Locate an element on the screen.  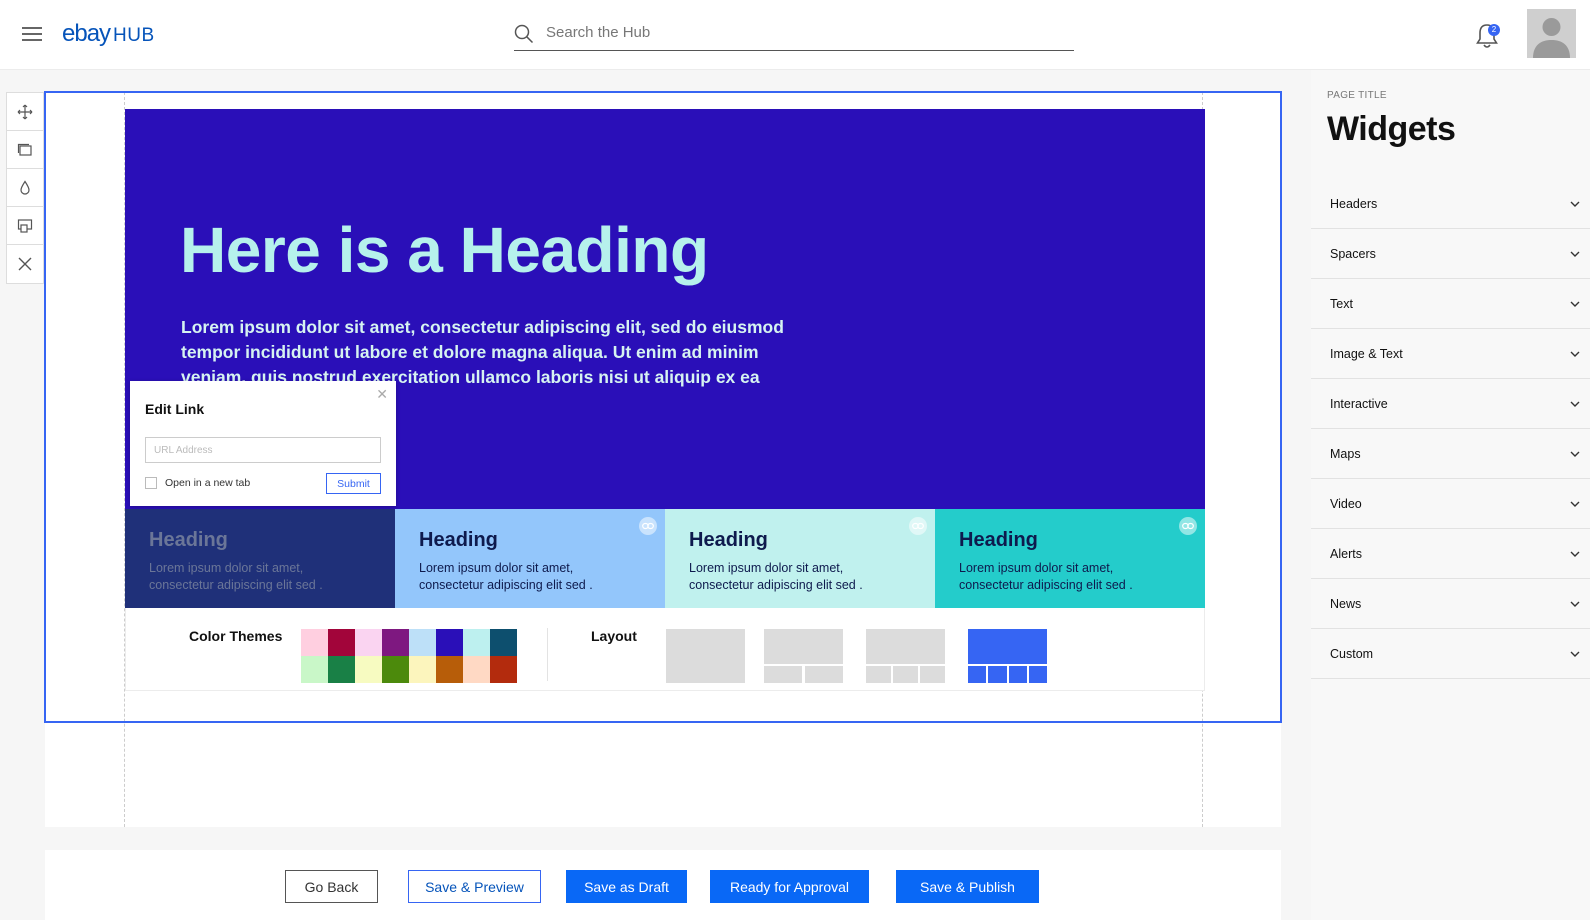
hero-heading: Here is a Heading is located at coordinates (444, 250).